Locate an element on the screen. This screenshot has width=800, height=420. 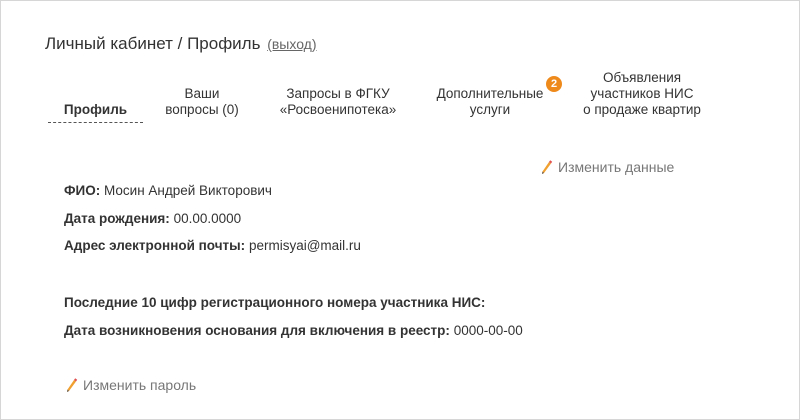
tab-additional-services-line2: услуги is located at coordinates (490, 109).